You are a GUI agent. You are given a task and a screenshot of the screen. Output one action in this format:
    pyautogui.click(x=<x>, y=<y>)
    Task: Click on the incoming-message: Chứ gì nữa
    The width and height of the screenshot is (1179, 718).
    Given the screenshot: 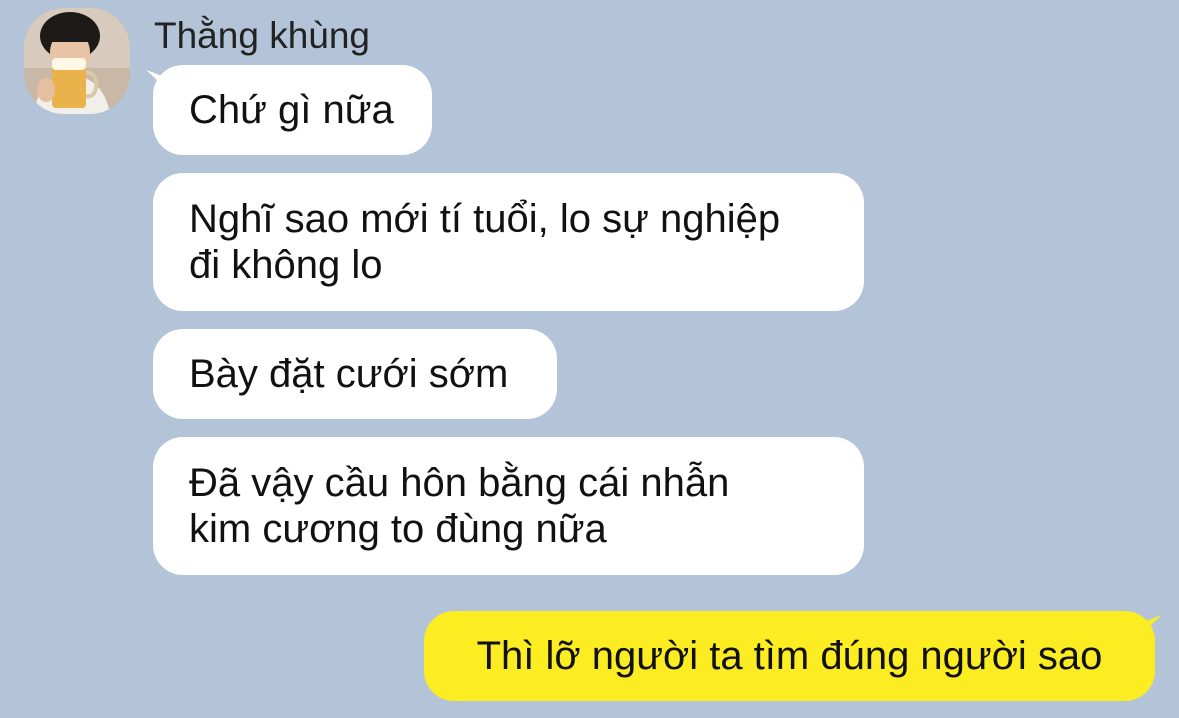 What is the action you would take?
    pyautogui.click(x=292, y=110)
    